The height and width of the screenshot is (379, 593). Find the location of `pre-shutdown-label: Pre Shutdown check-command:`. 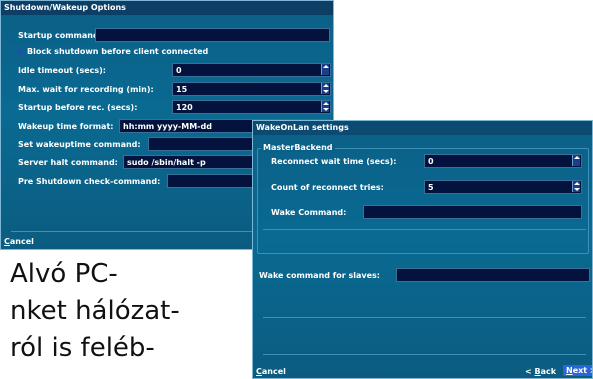

pre-shutdown-label: Pre Shutdown check-command: is located at coordinates (89, 181).